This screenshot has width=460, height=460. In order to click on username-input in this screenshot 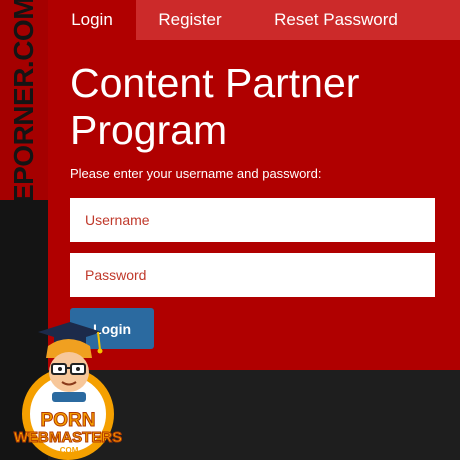, I will do `click(252, 220)`.